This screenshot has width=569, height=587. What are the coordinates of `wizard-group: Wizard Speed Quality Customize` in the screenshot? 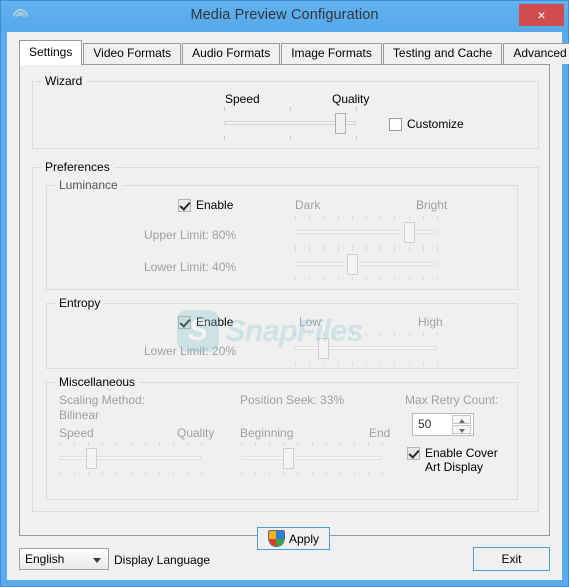 It's located at (285, 111).